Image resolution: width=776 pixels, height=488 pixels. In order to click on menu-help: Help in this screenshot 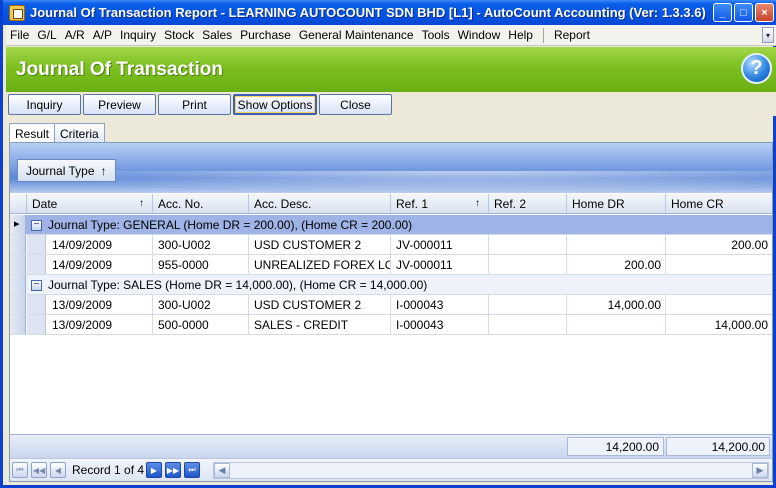, I will do `click(520, 35)`.